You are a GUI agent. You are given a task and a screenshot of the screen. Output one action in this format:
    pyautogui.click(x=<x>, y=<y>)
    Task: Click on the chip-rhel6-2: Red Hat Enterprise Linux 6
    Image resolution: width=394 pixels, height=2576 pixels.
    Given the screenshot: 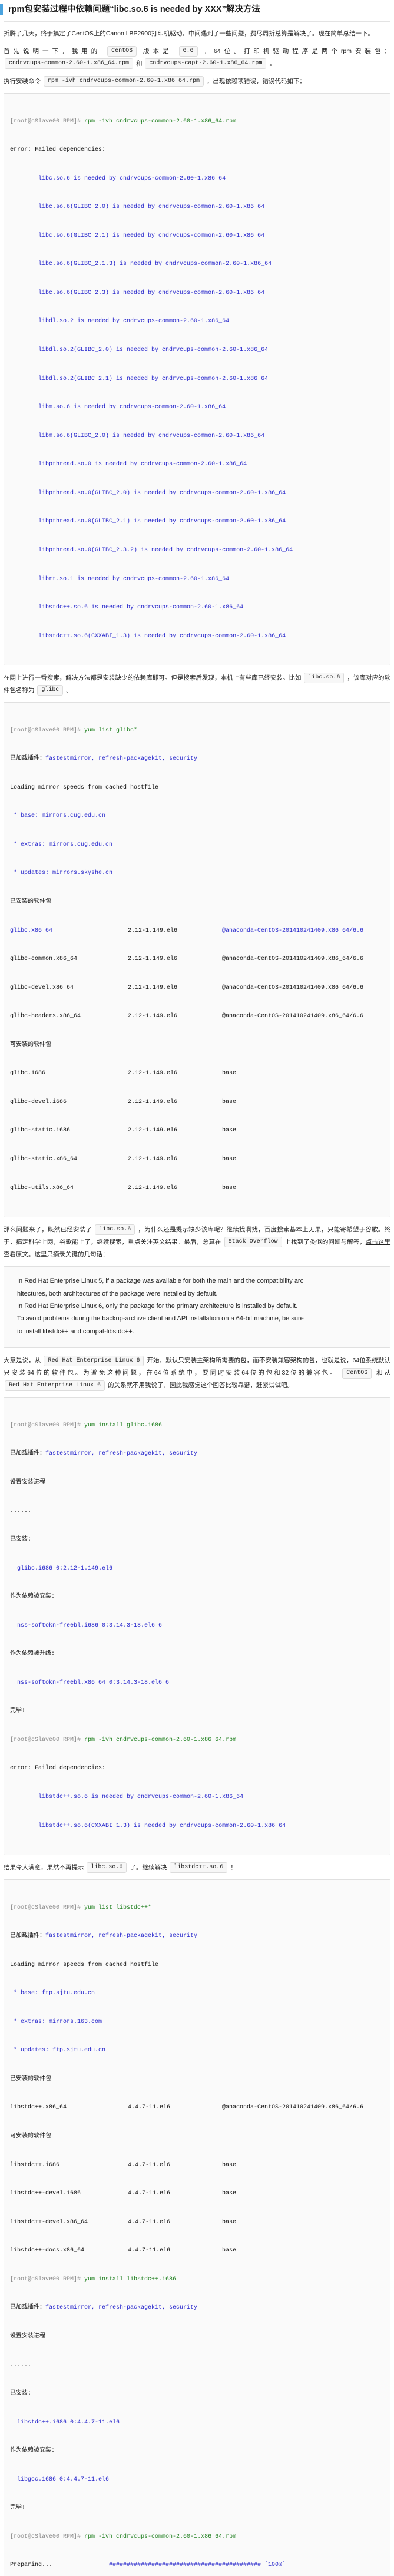 What is the action you would take?
    pyautogui.click(x=55, y=1385)
    